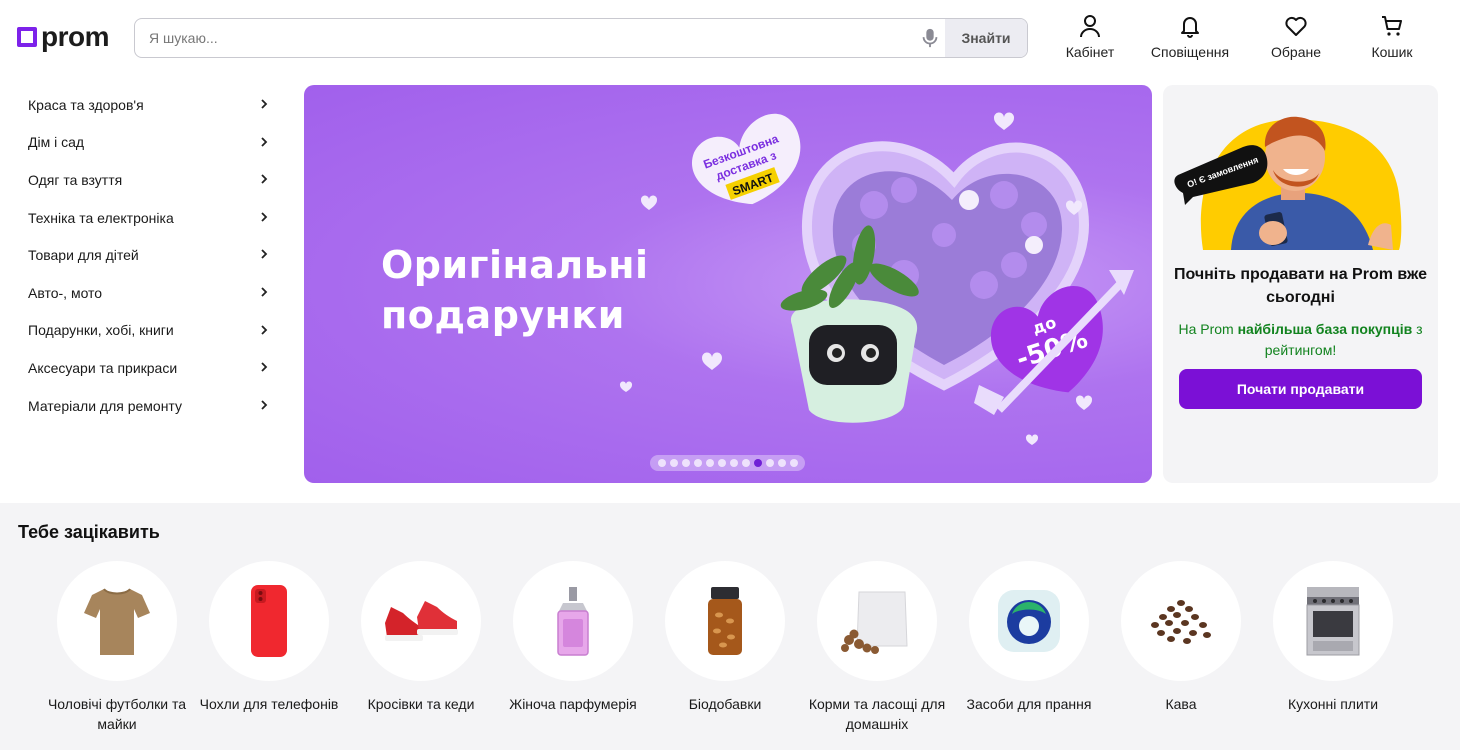 Image resolution: width=1460 pixels, height=750 pixels. I want to click on nav-notifications-label: Сповіщення, so click(1190, 52).